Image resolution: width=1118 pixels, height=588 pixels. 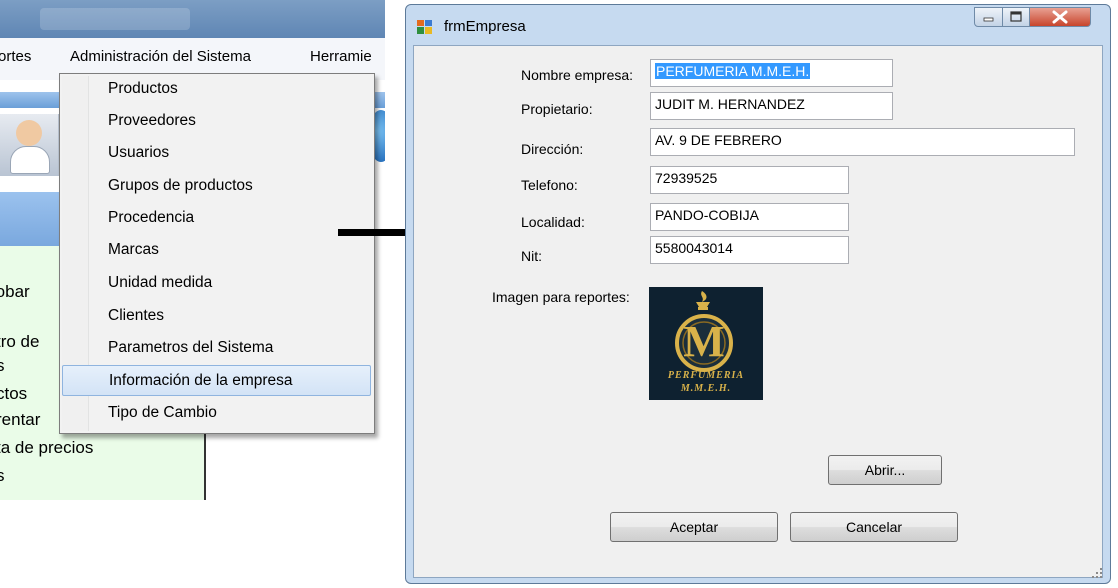 I want to click on panel-item: ctos, so click(x=13, y=394).